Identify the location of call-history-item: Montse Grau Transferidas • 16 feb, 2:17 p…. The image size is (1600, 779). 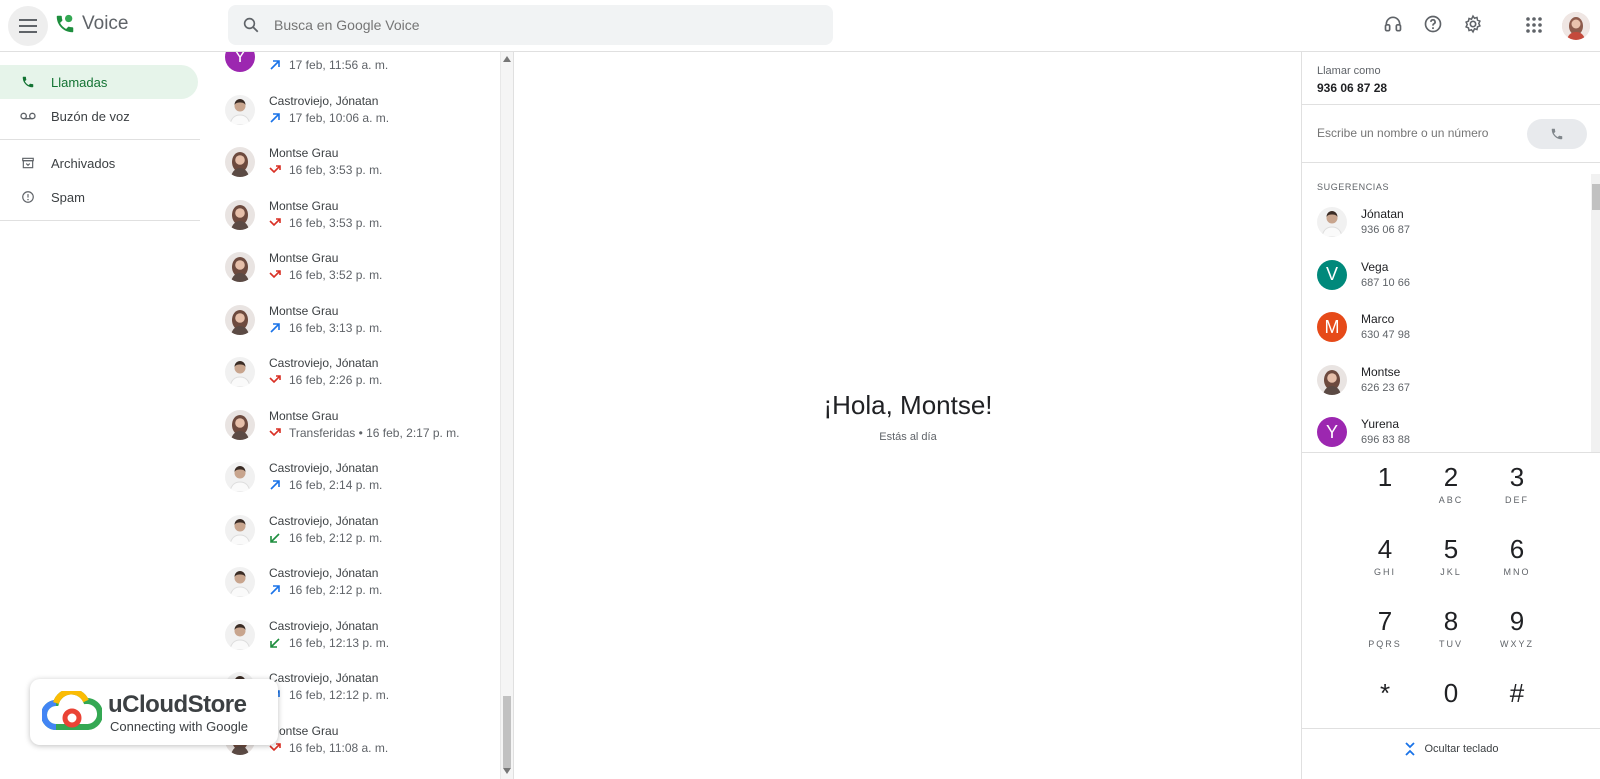
(345, 428).